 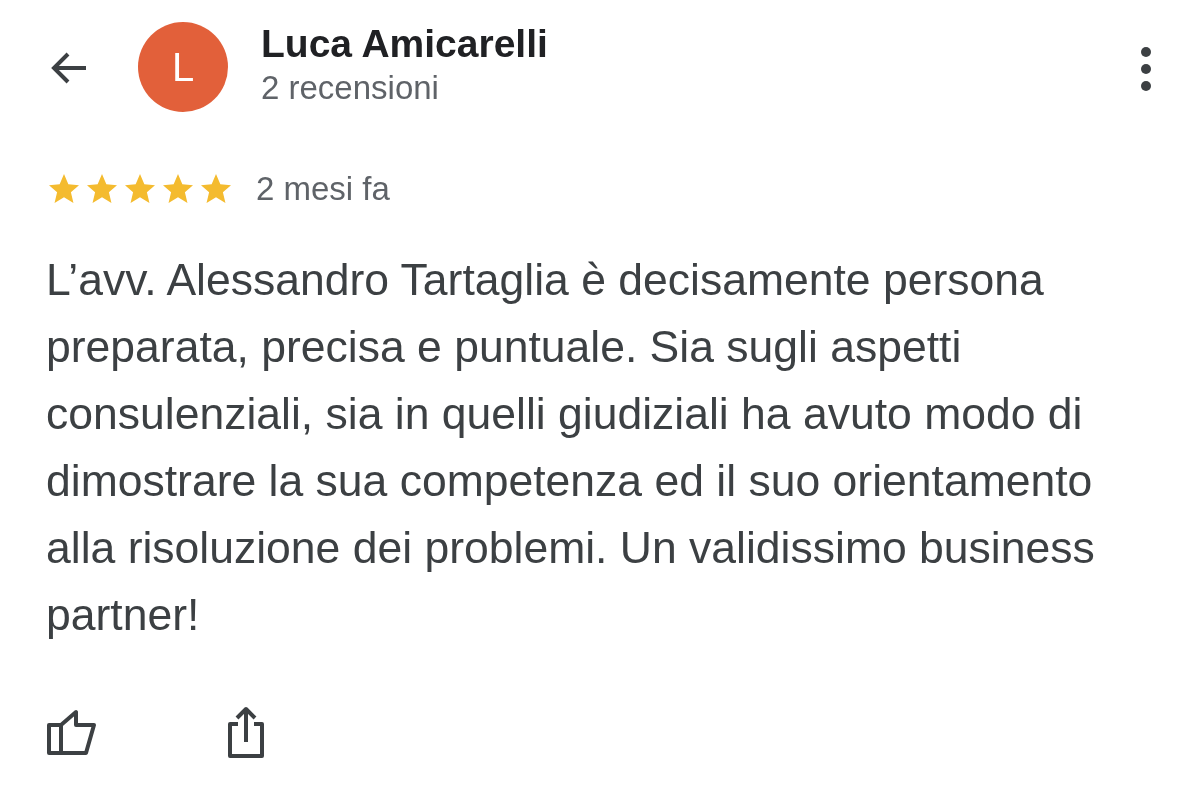 What do you see at coordinates (72, 733) in the screenshot?
I see `thumbs-up-icon` at bounding box center [72, 733].